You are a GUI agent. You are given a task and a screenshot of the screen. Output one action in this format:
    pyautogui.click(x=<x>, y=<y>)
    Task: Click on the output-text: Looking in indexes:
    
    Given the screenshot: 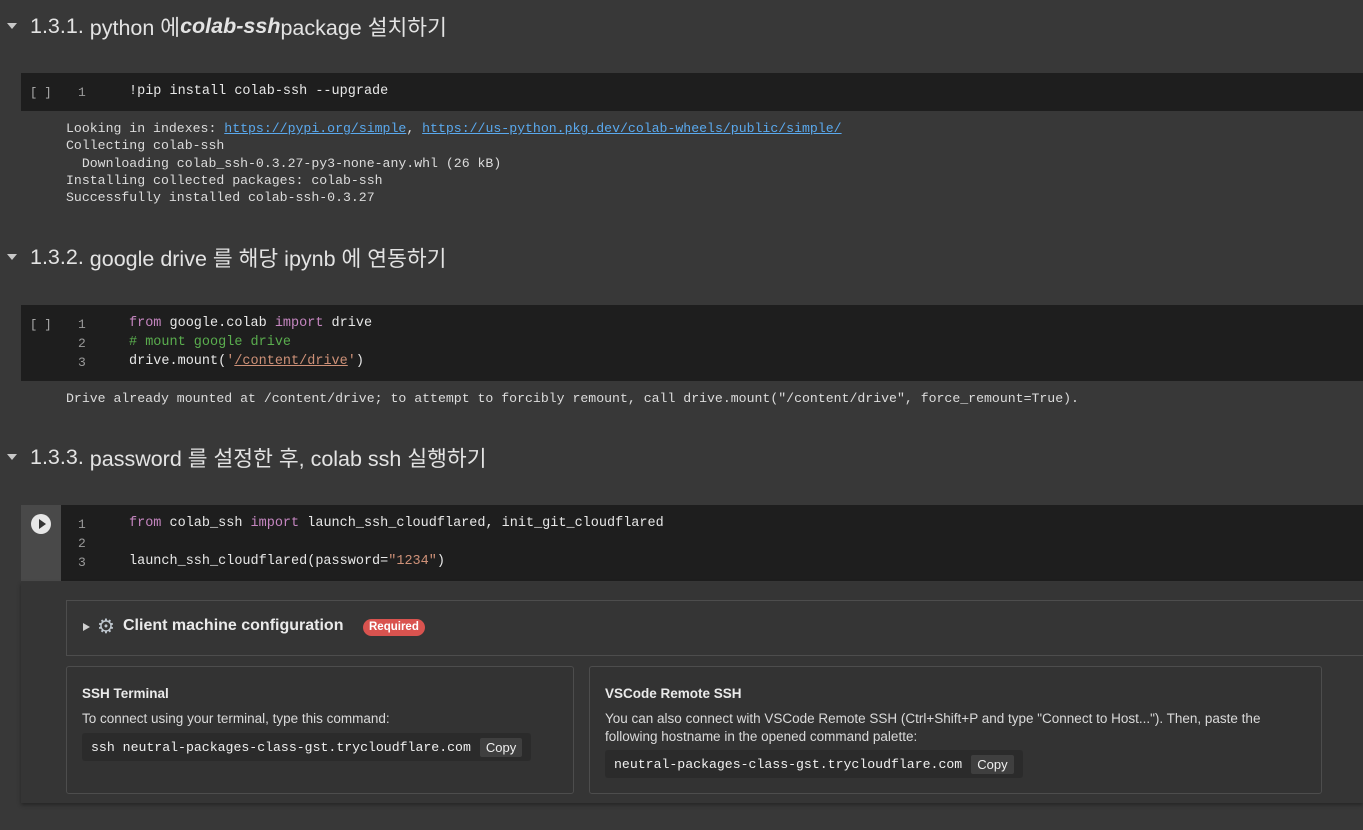 What is the action you would take?
    pyautogui.click(x=145, y=128)
    